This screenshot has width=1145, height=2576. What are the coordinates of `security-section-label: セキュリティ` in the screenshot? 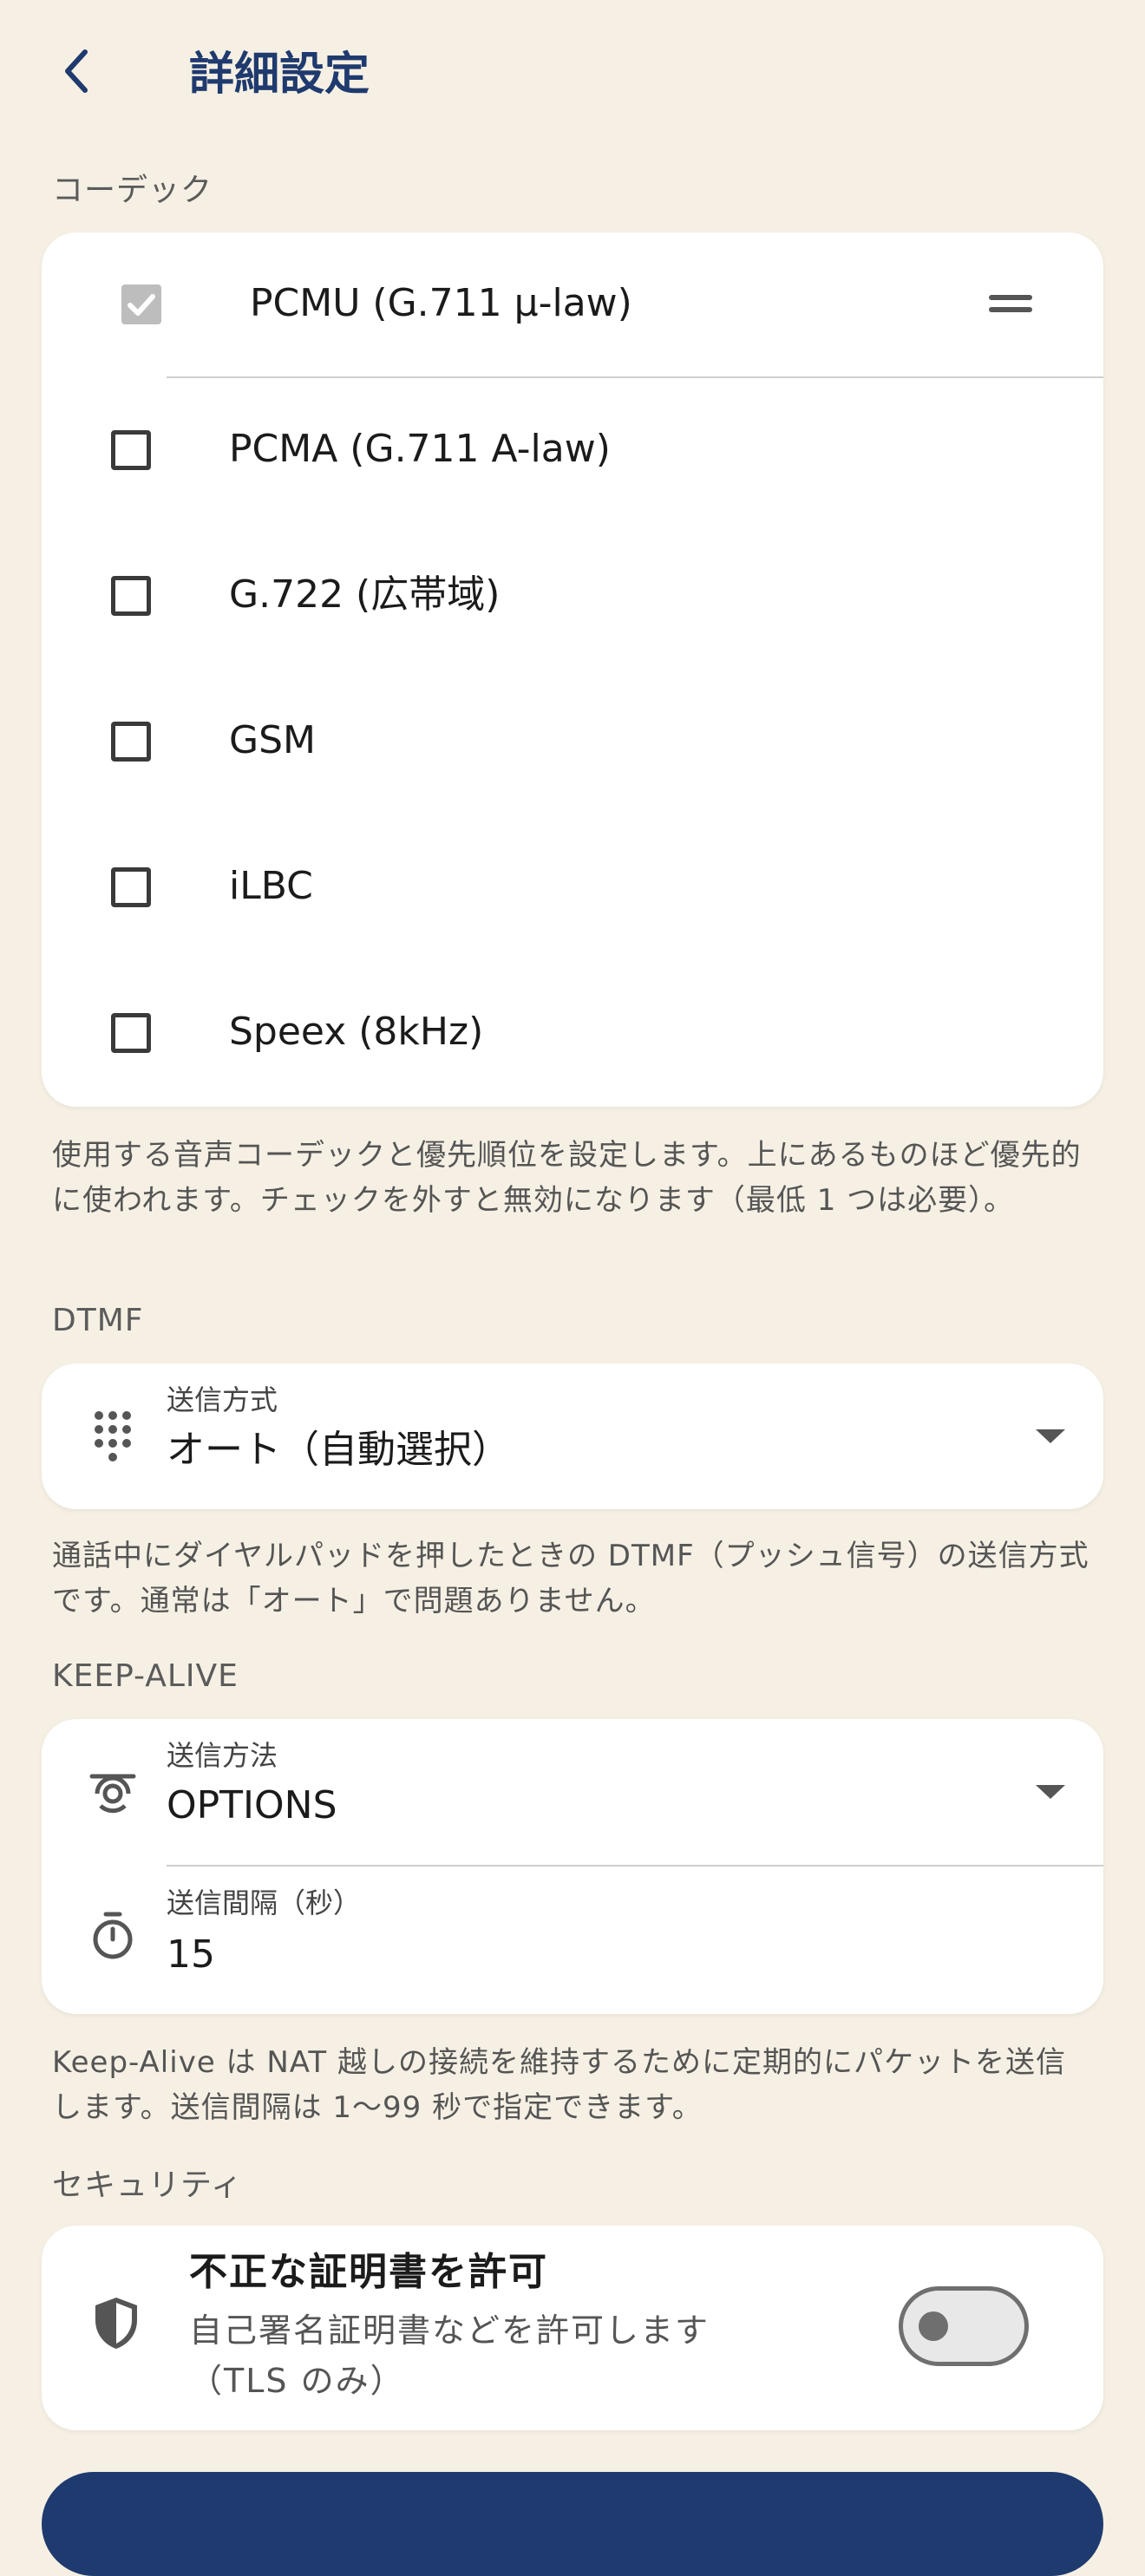 It's located at (148, 2185).